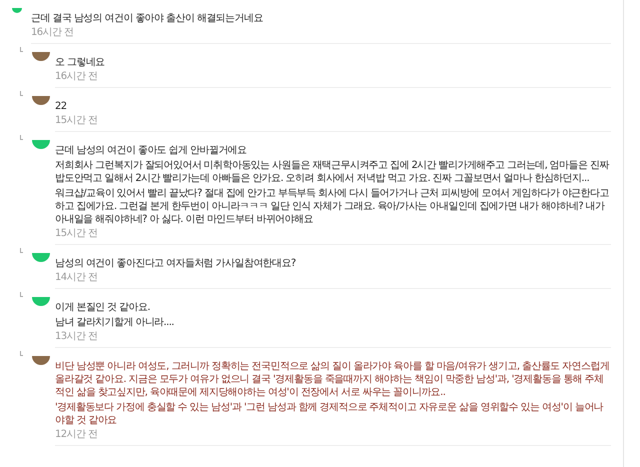 The height and width of the screenshot is (467, 640). I want to click on timestamp: 13시간 전, so click(76, 337).